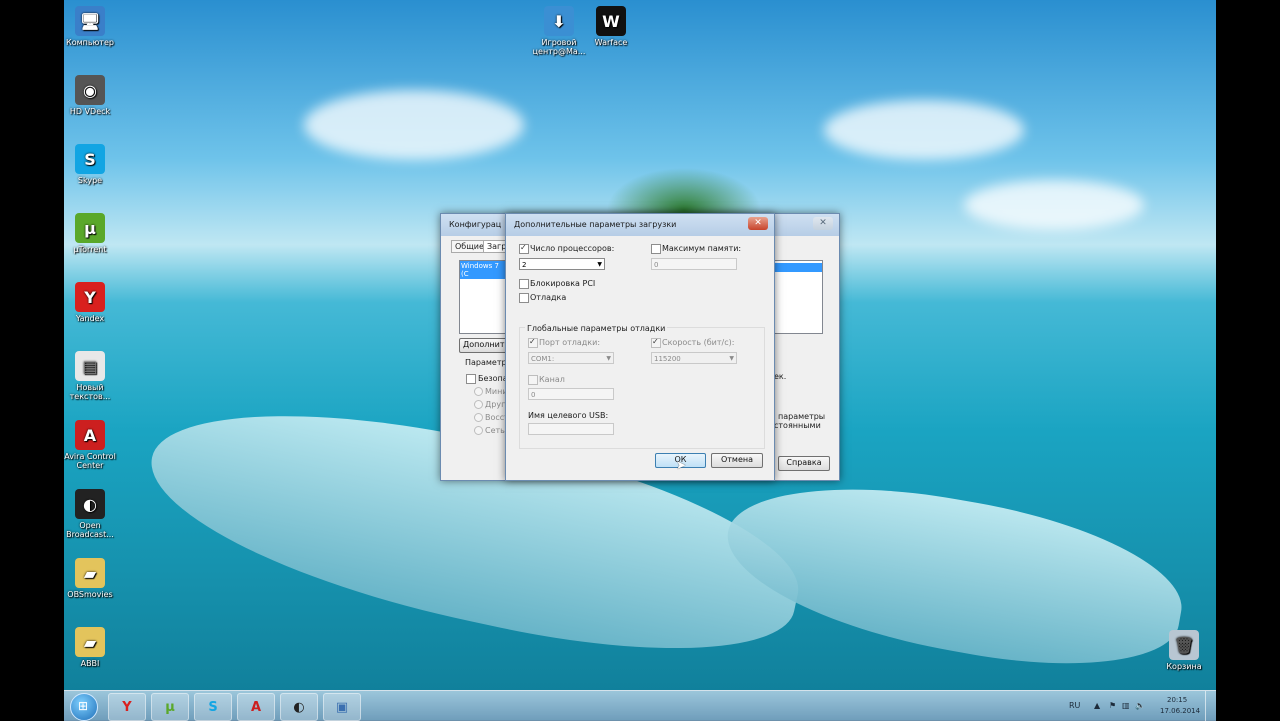 The height and width of the screenshot is (721, 1280). I want to click on recycle-bin-icon: 🗑, so click(1184, 645).